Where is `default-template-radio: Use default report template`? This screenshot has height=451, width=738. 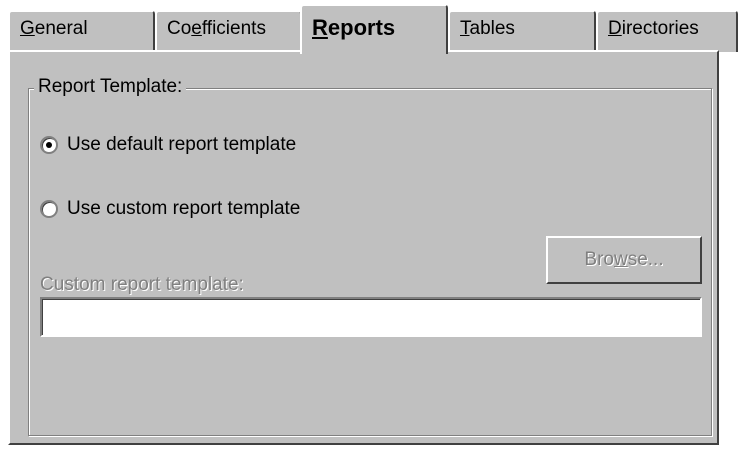
default-template-radio: Use default report template is located at coordinates (168, 145).